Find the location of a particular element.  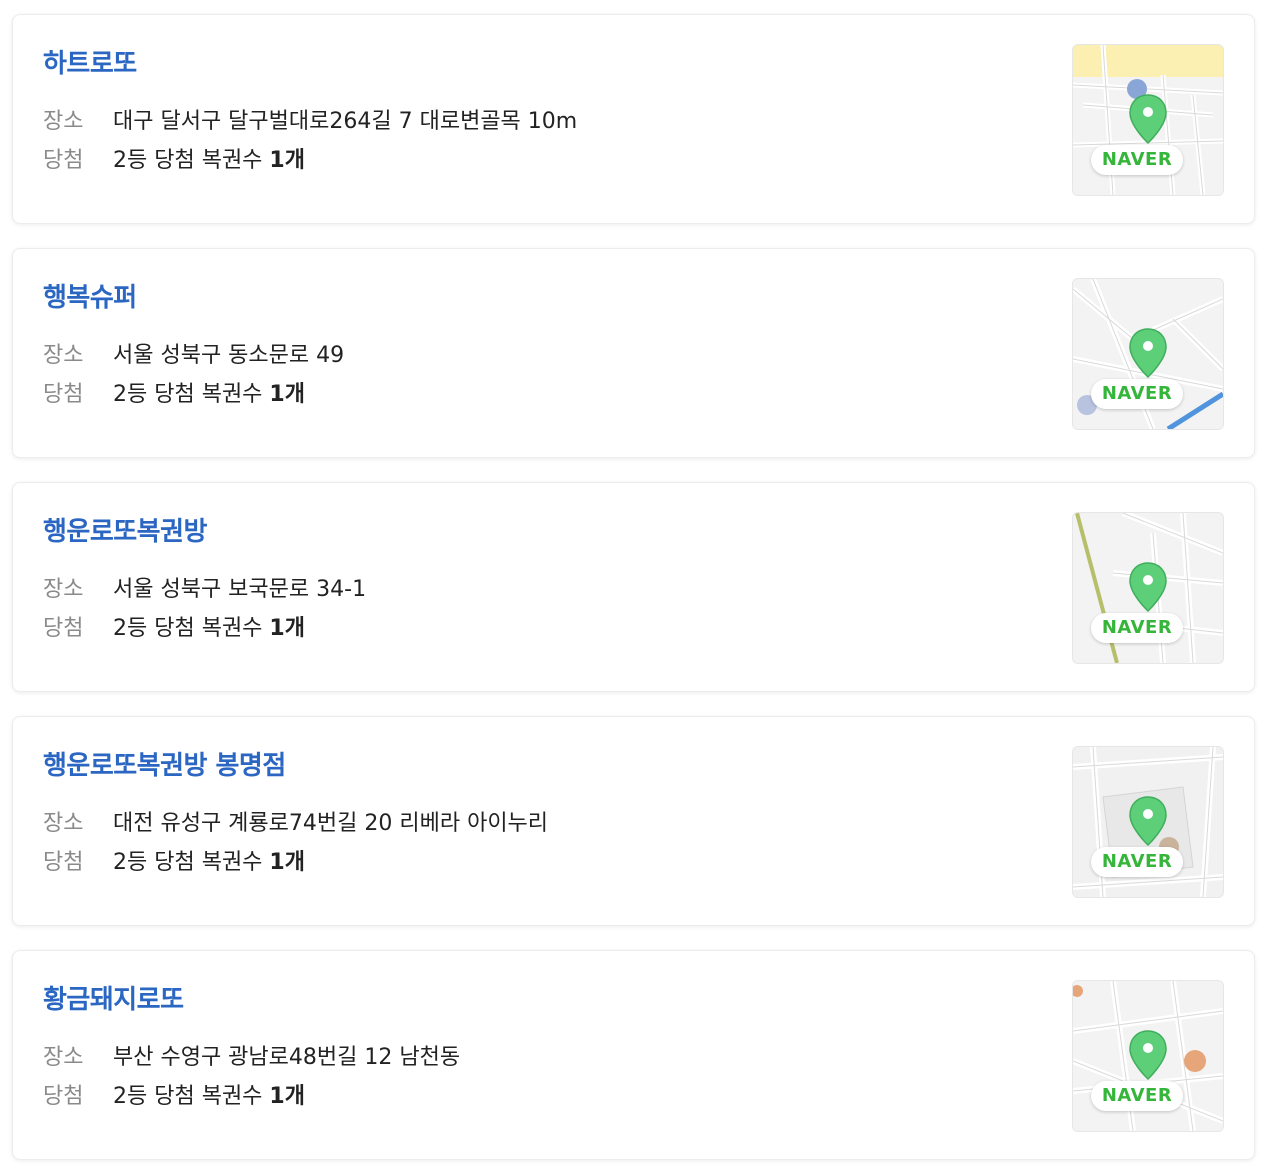

address-row: 장소 대전 유성구 계룡로74번길 20 리베라 아이누리 is located at coordinates (295, 821).